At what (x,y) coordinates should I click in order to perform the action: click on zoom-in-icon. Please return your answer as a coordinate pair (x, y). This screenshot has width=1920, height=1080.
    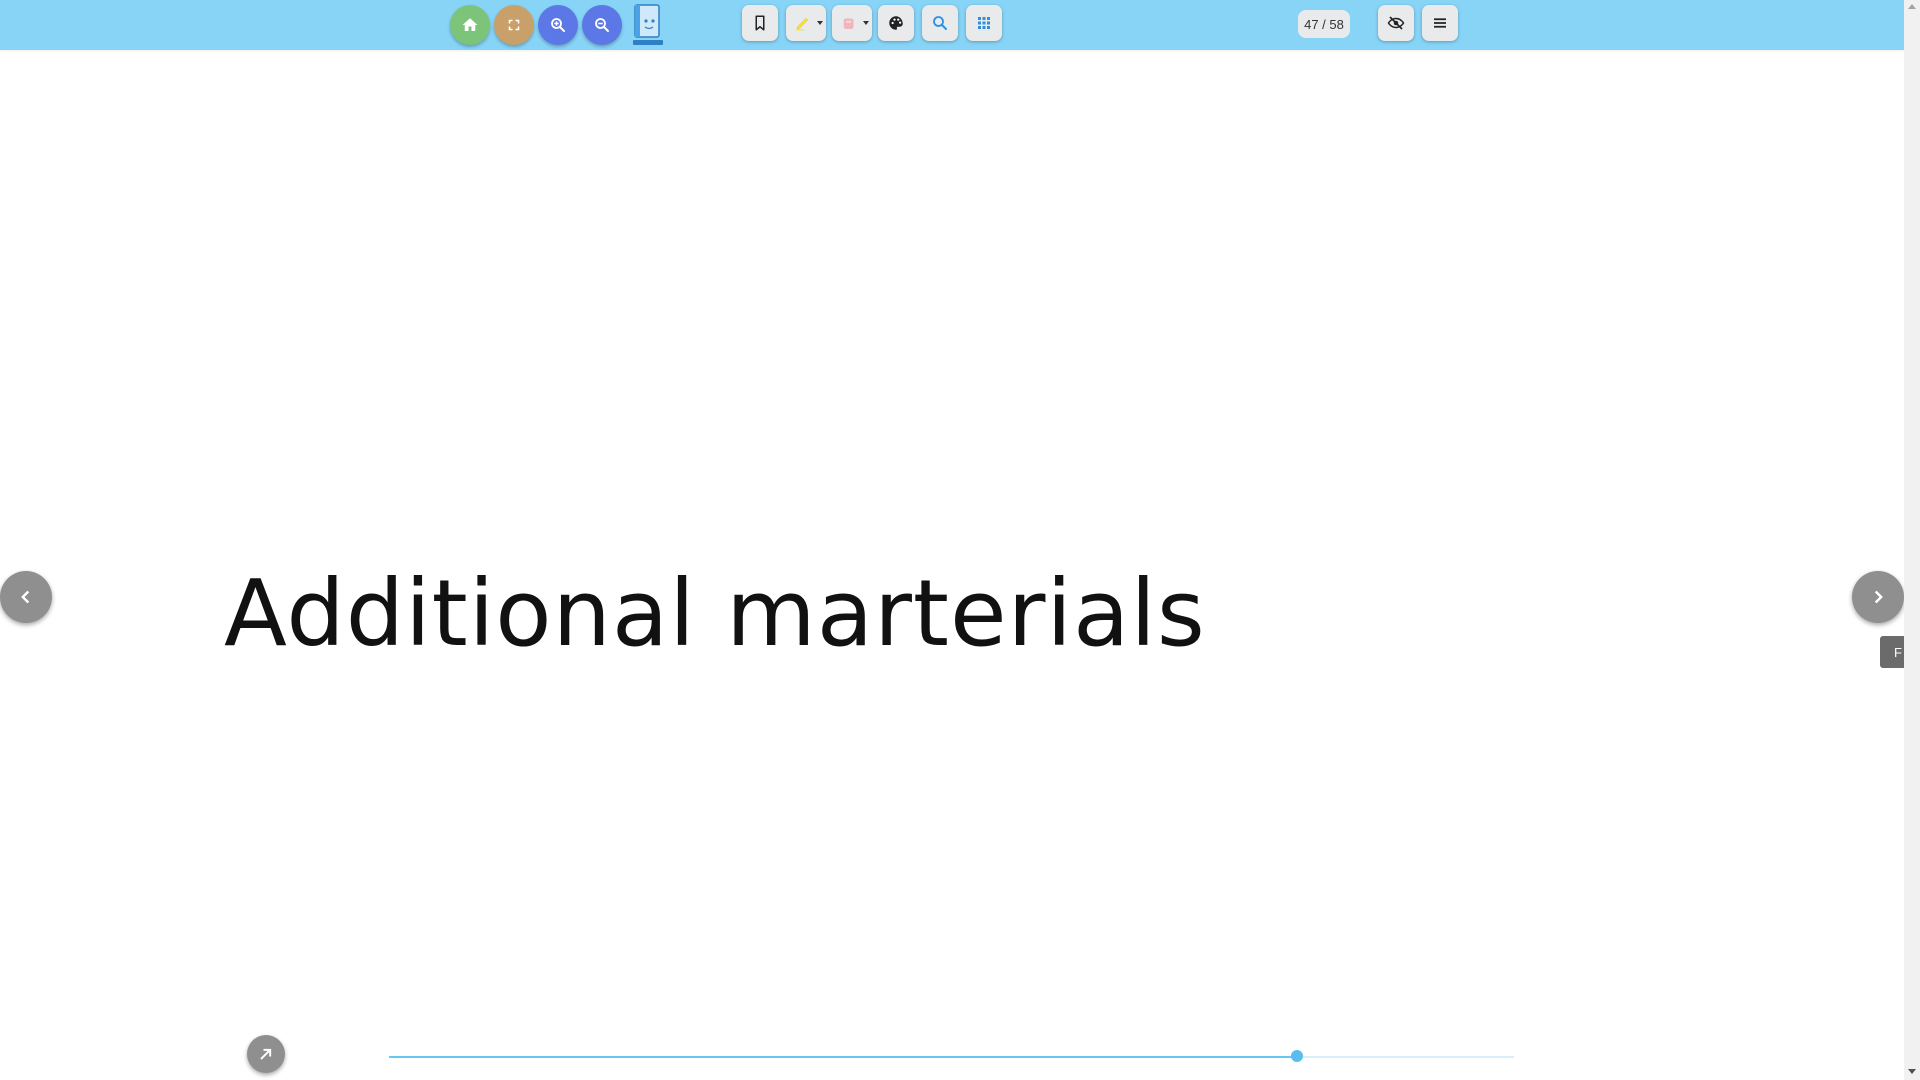
    Looking at the image, I should click on (558, 25).